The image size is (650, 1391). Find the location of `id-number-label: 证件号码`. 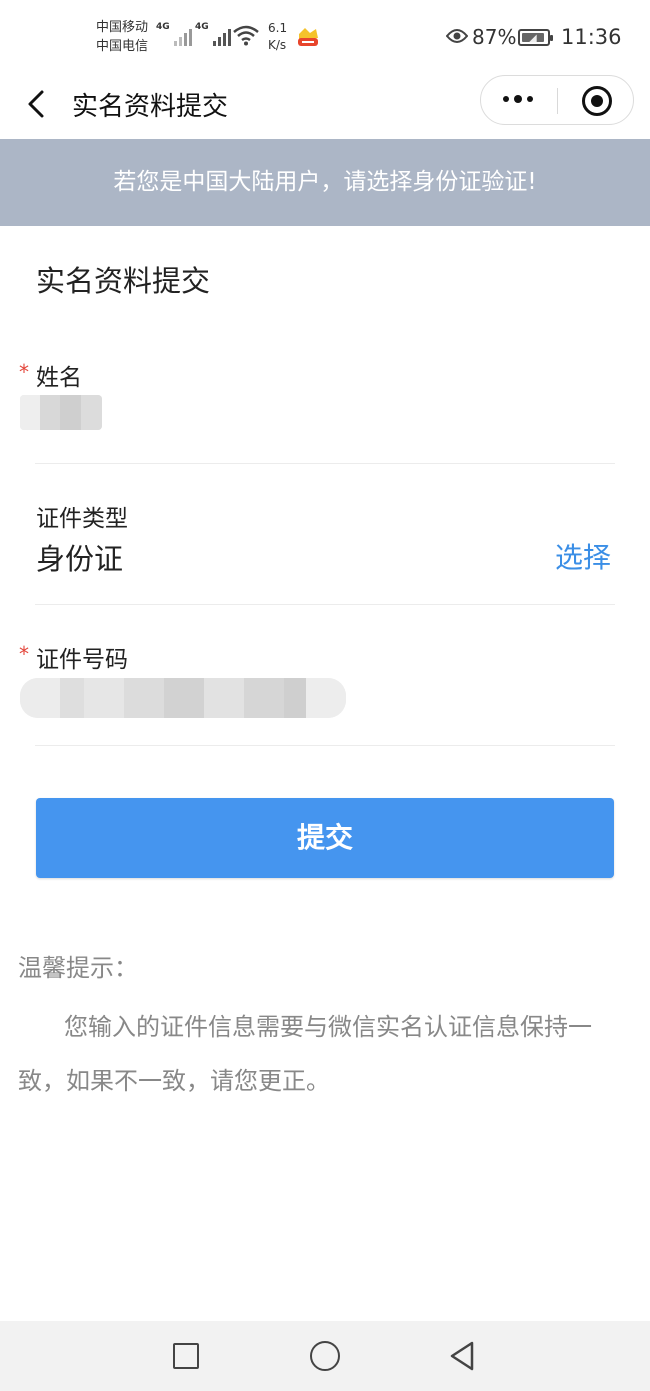

id-number-label: 证件号码 is located at coordinates (82, 660).